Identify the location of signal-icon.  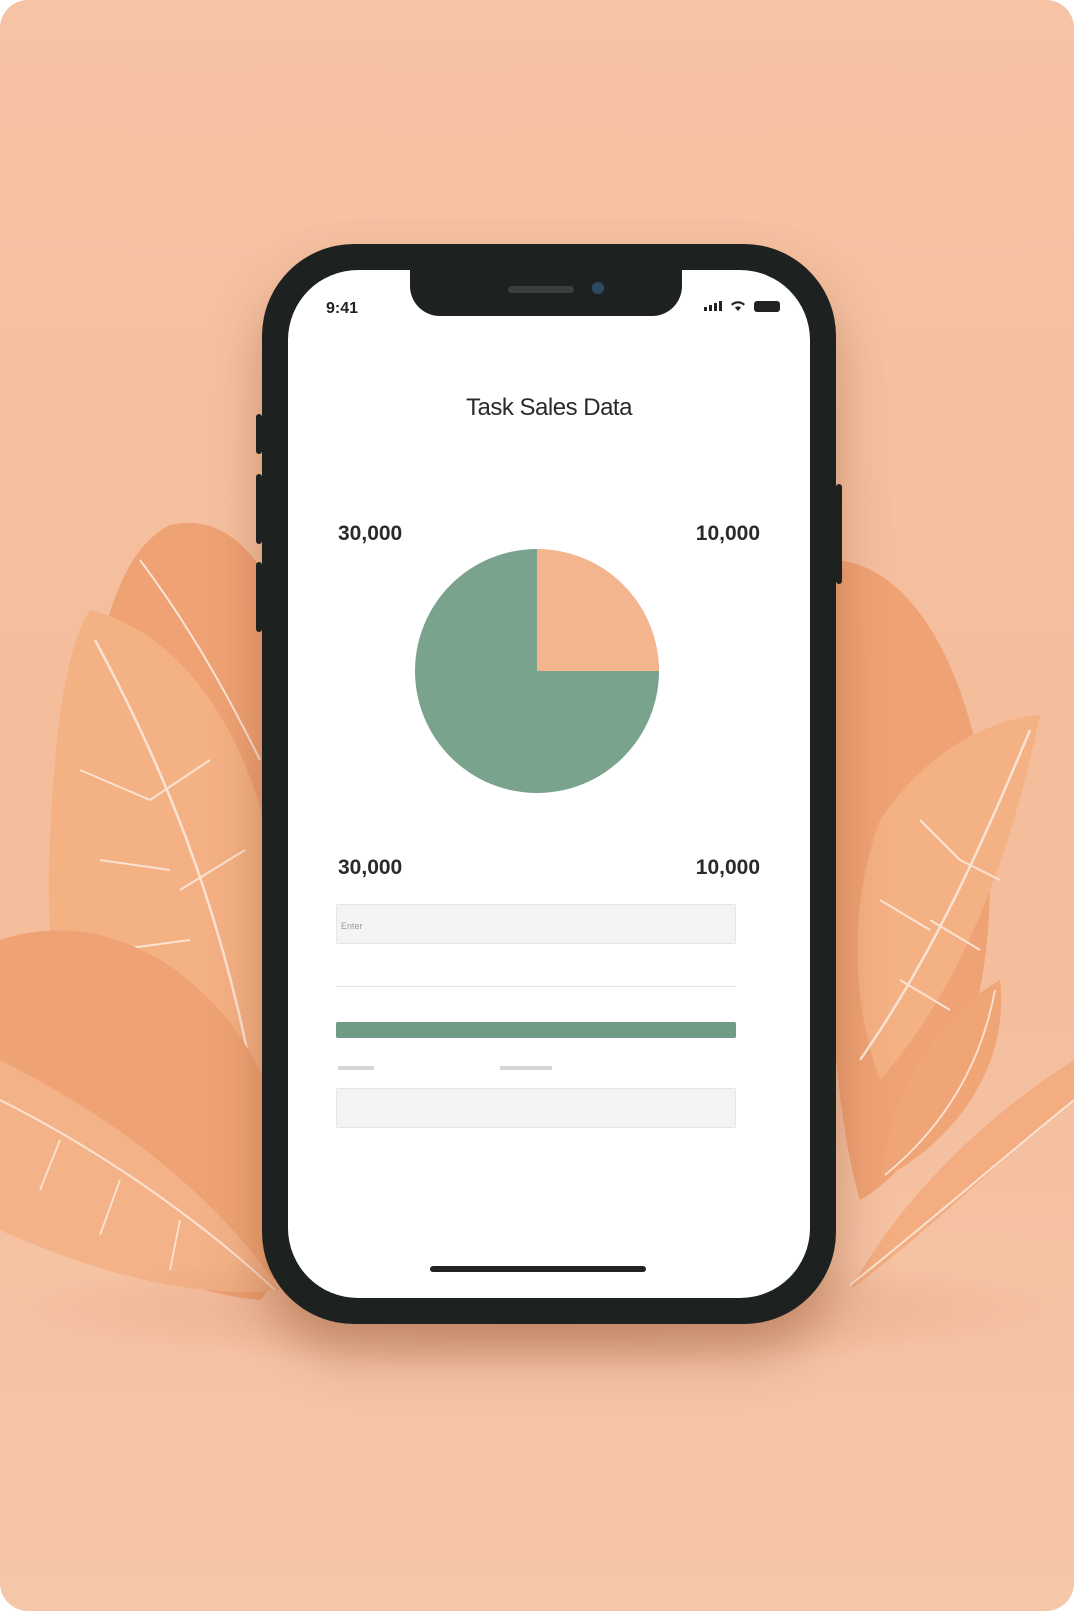
(713, 306).